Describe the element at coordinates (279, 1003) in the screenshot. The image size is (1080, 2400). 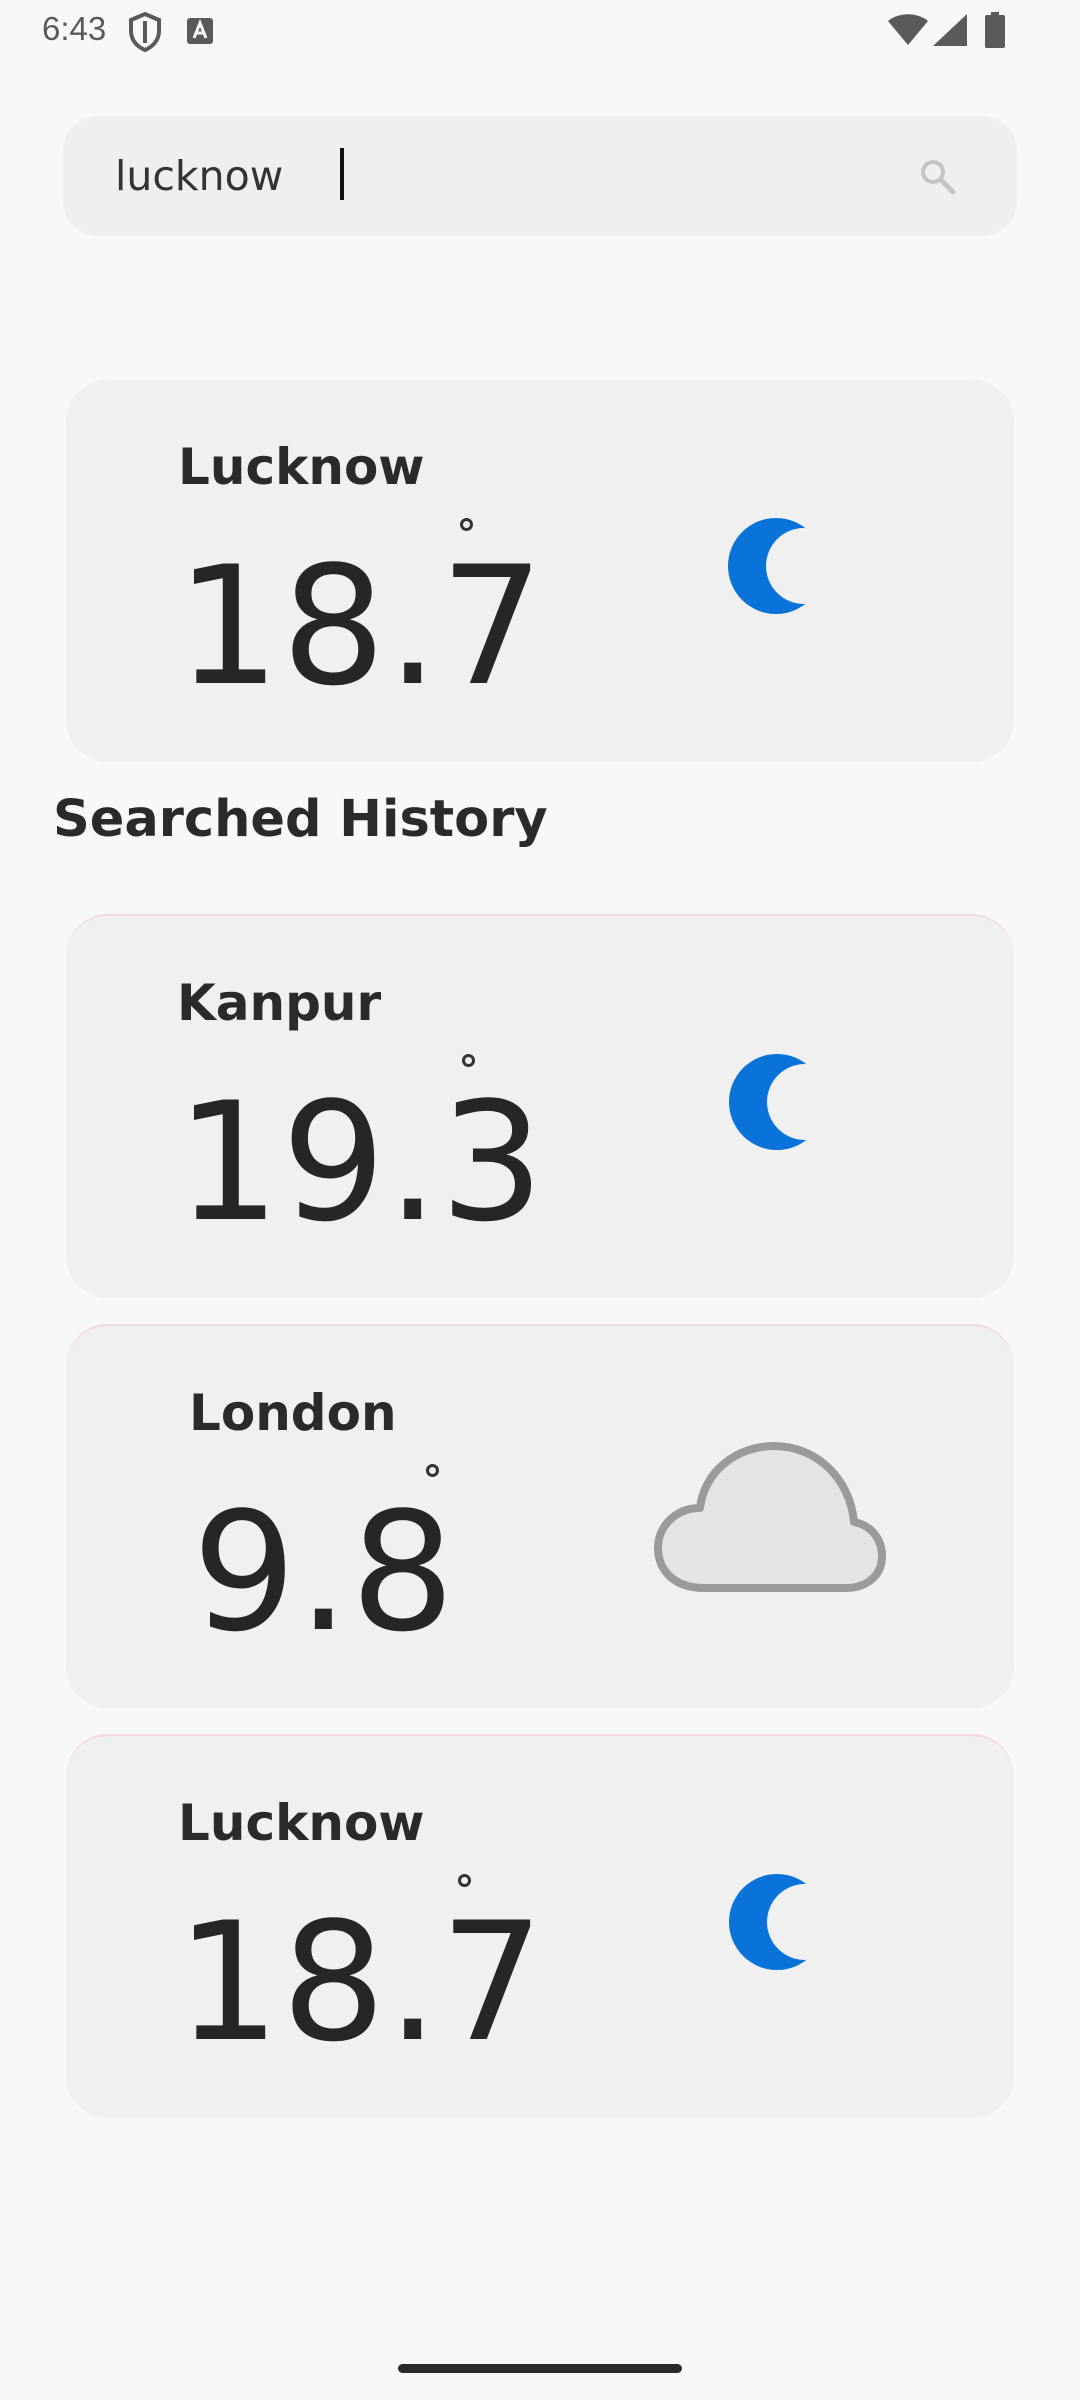
I see `city-name: Kanpur` at that location.